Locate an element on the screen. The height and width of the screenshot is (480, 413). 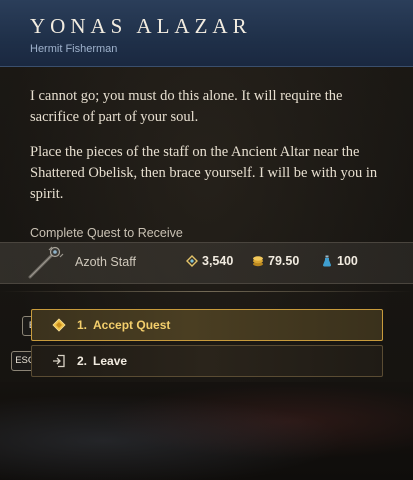
coin-amount: 79.50 is located at coordinates (284, 261).